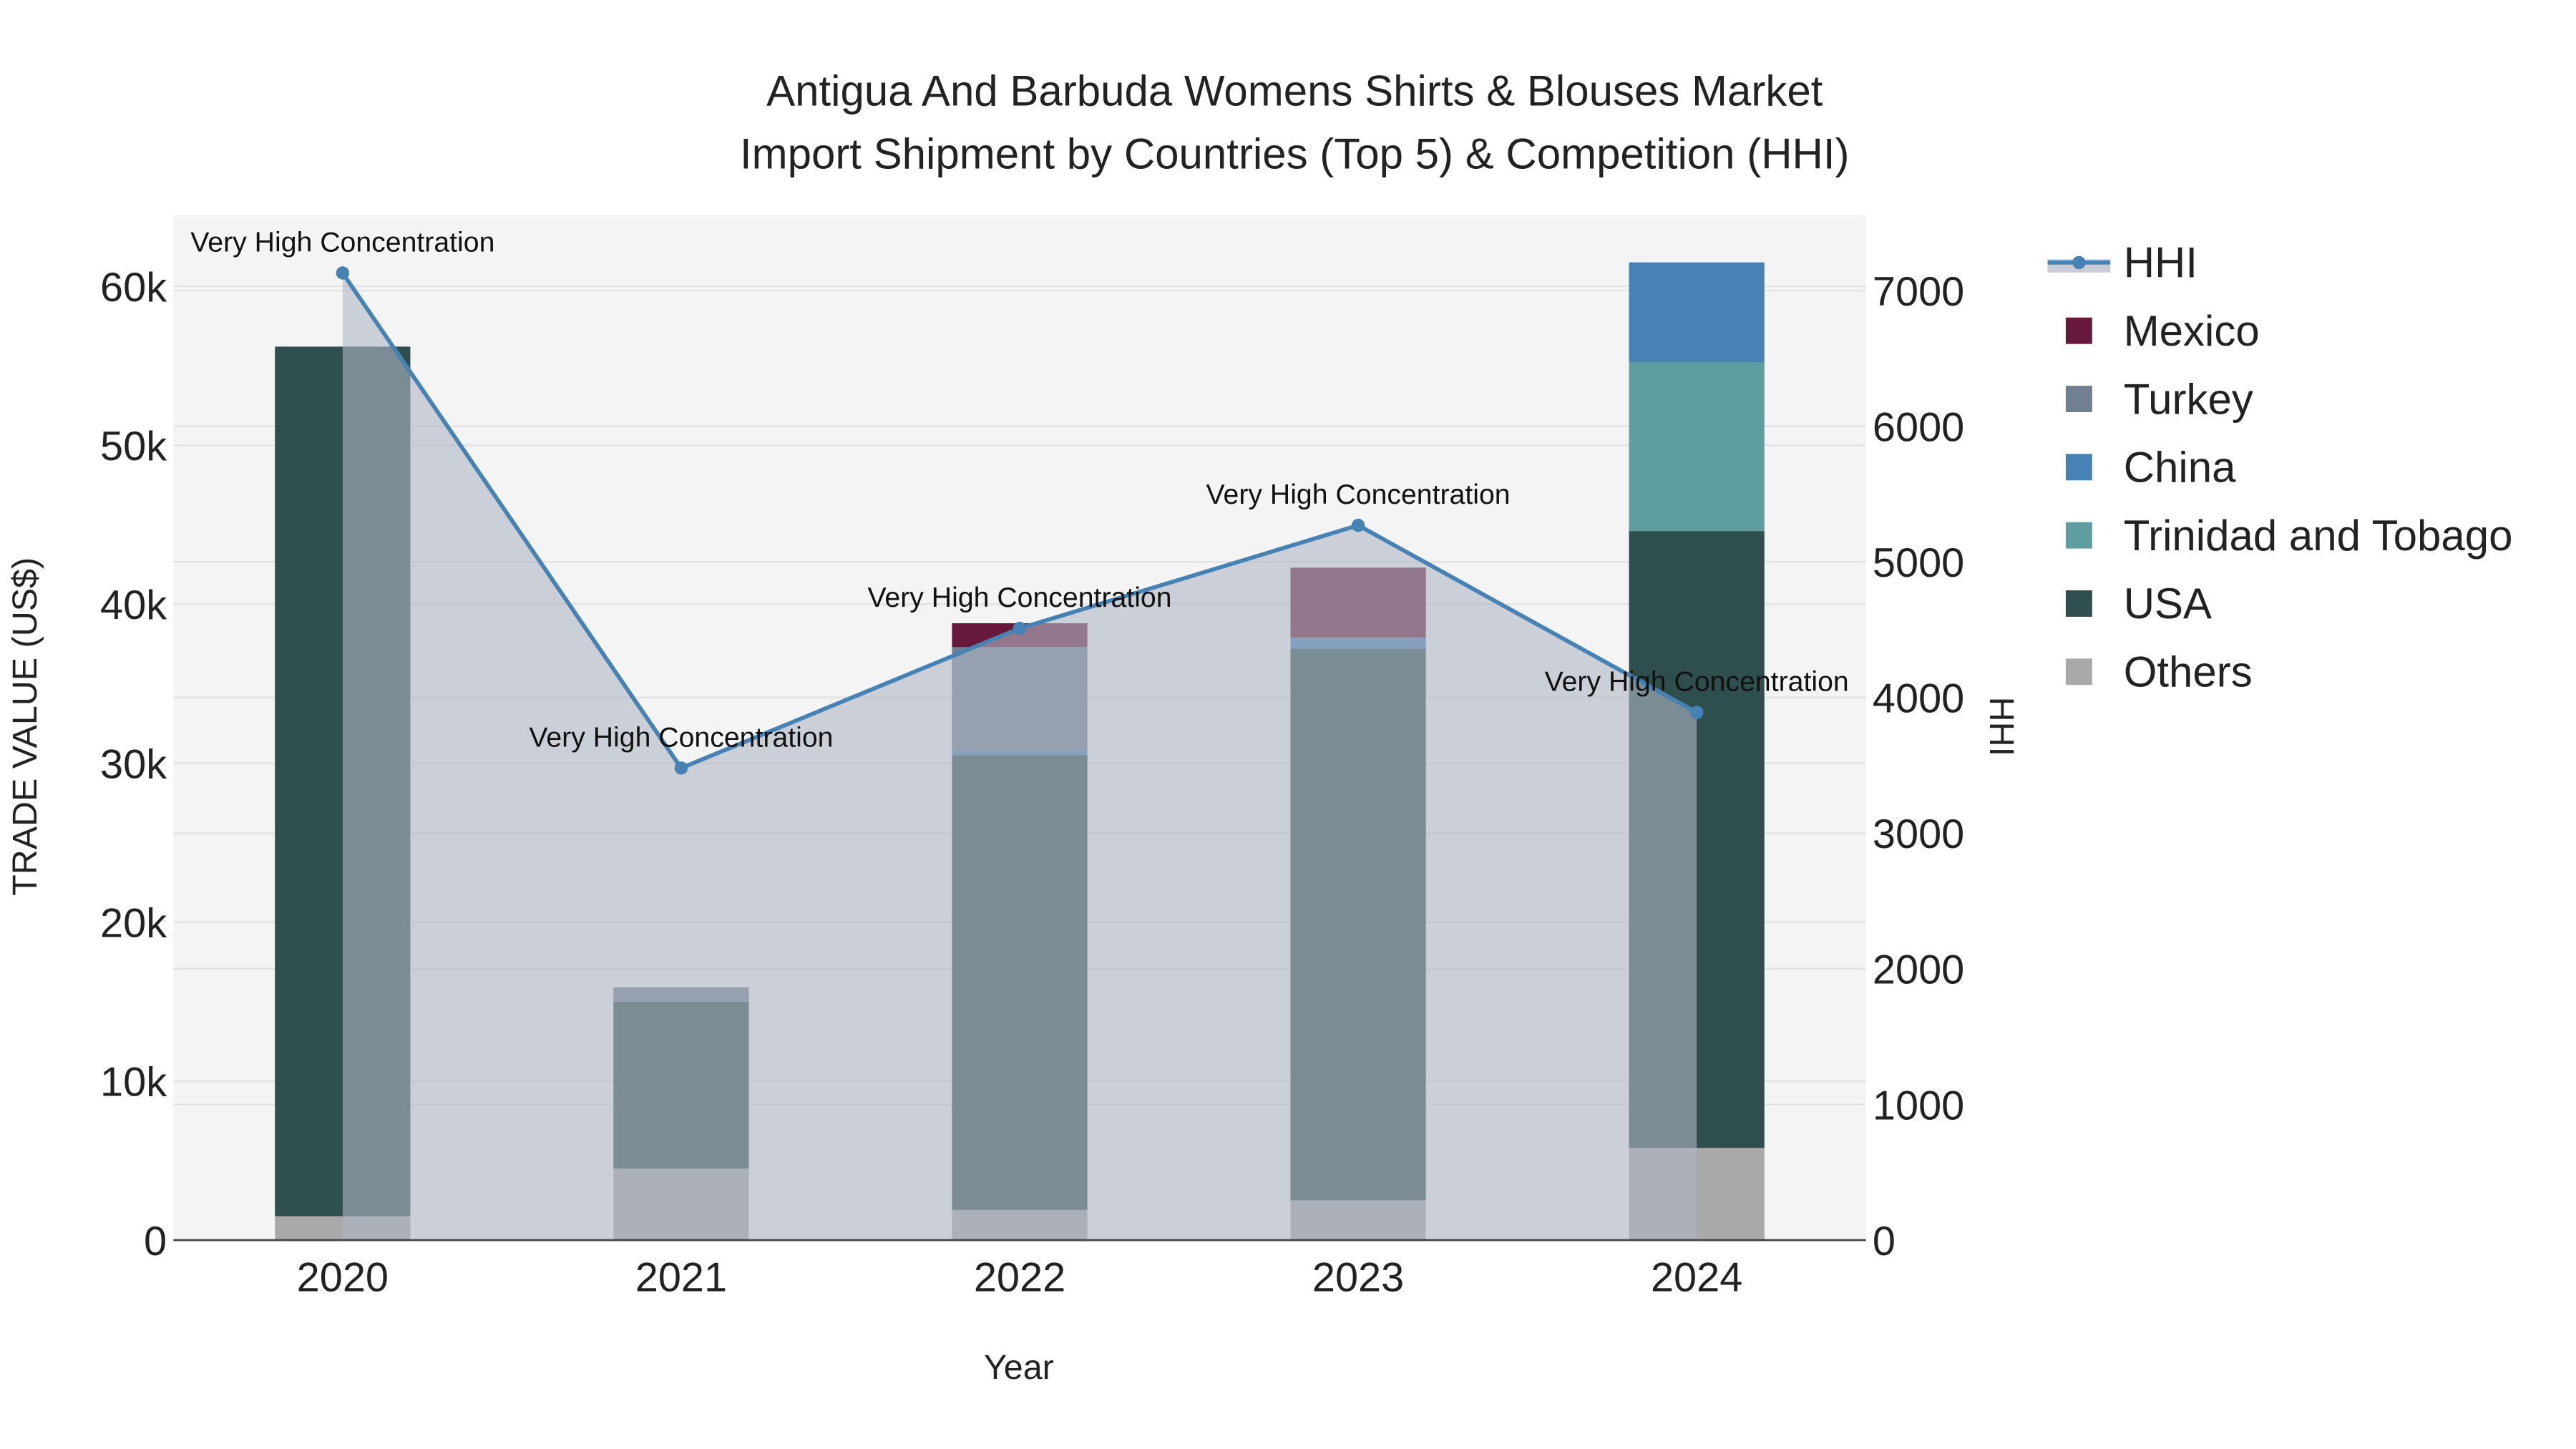 The width and height of the screenshot is (2576, 1449). What do you see at coordinates (681, 768) in the screenshot?
I see `hhi-point-2021` at bounding box center [681, 768].